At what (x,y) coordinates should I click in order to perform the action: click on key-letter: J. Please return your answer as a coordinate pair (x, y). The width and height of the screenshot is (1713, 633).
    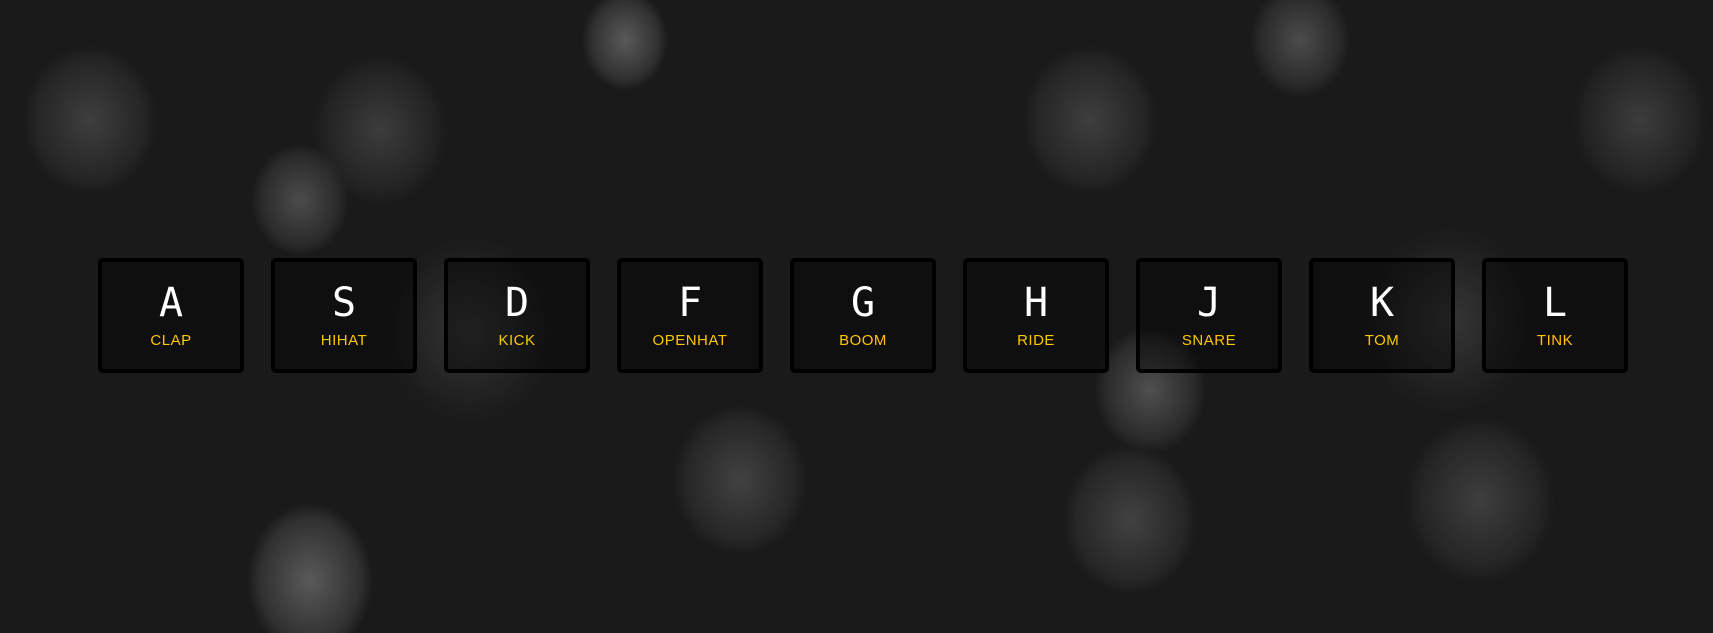
    Looking at the image, I should click on (1209, 303).